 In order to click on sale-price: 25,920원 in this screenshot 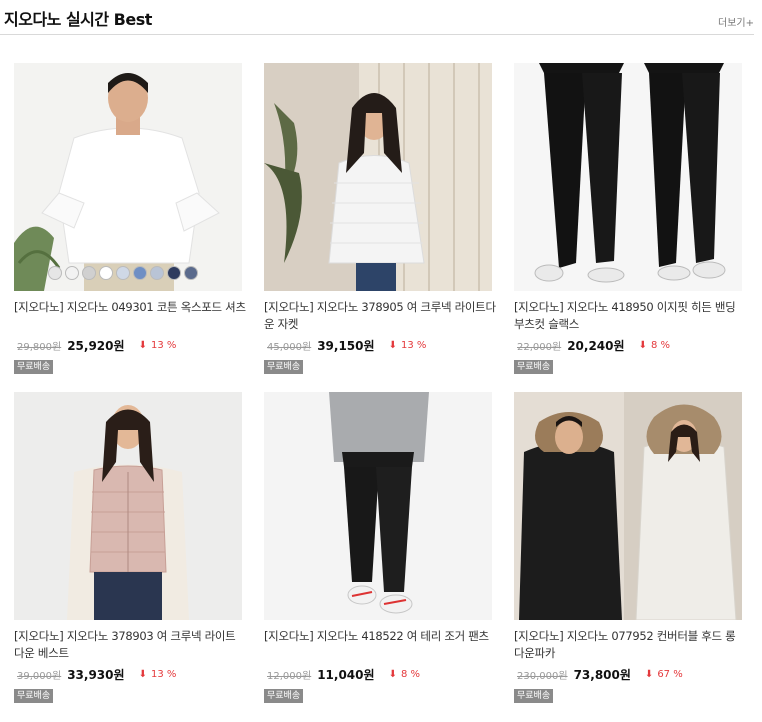, I will do `click(96, 345)`.